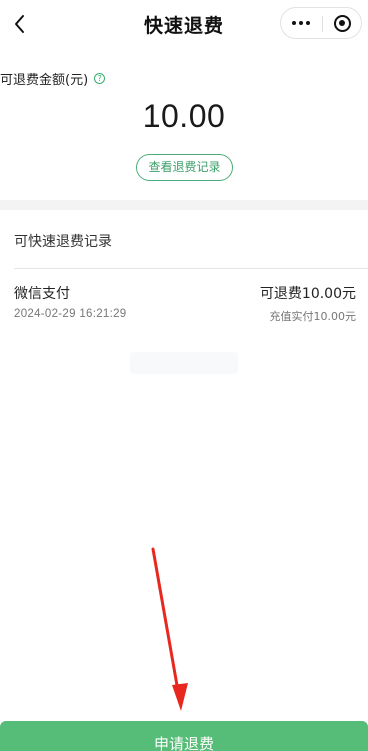 Image resolution: width=368 pixels, height=751 pixels. Describe the element at coordinates (301, 23) in the screenshot. I see `more-button` at that location.